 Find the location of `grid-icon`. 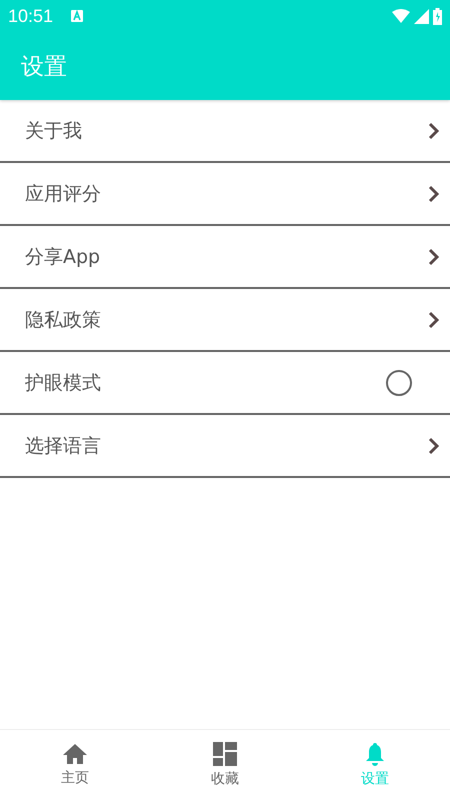

grid-icon is located at coordinates (225, 754).